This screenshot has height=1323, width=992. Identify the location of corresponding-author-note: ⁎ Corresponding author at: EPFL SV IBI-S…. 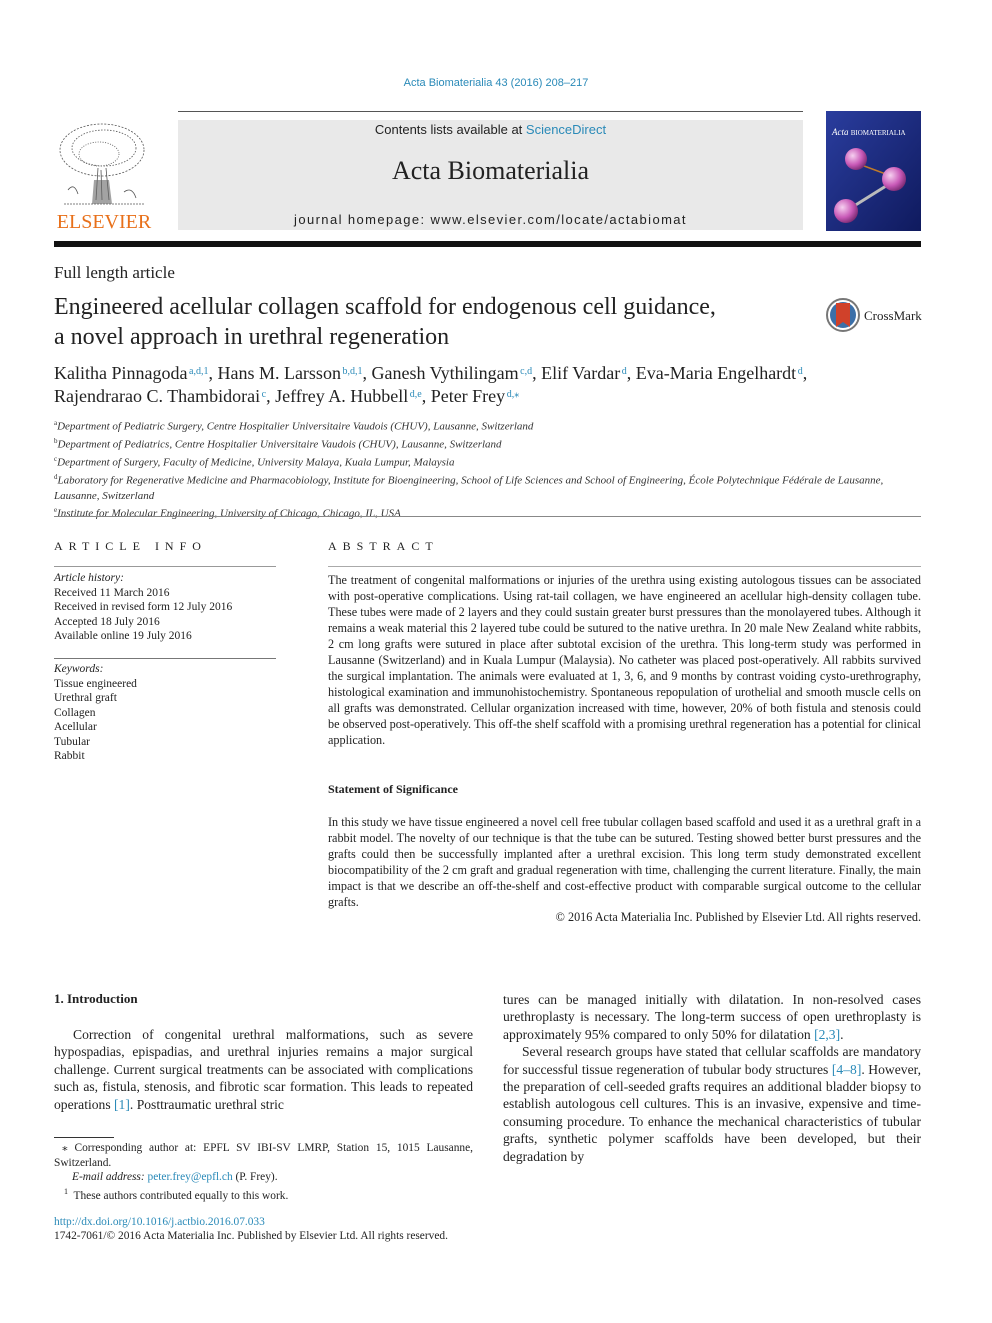
(263, 1155).